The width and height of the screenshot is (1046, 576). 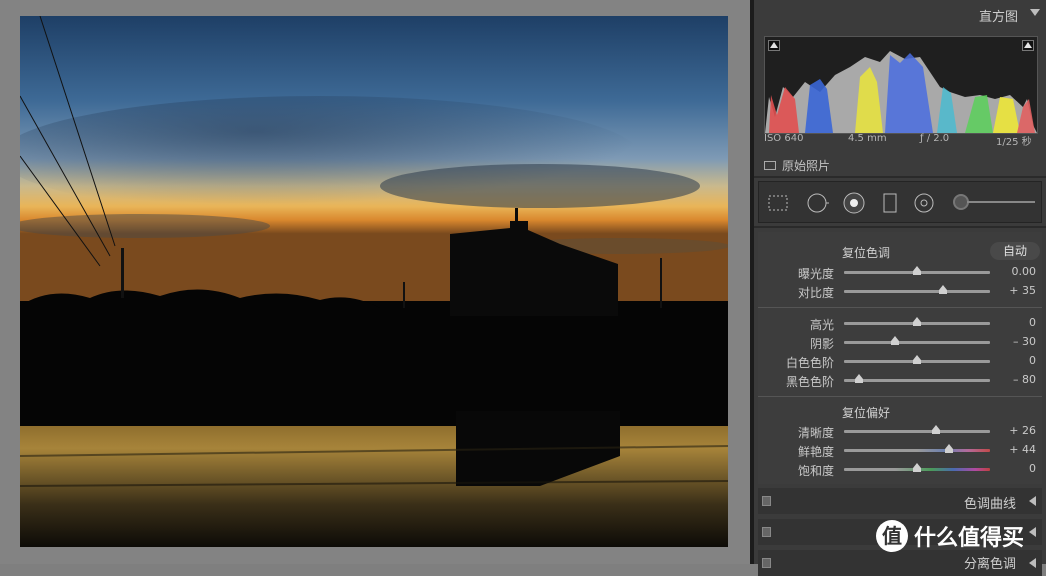 What do you see at coordinates (890, 203) in the screenshot?
I see `graduated-filter-icon` at bounding box center [890, 203].